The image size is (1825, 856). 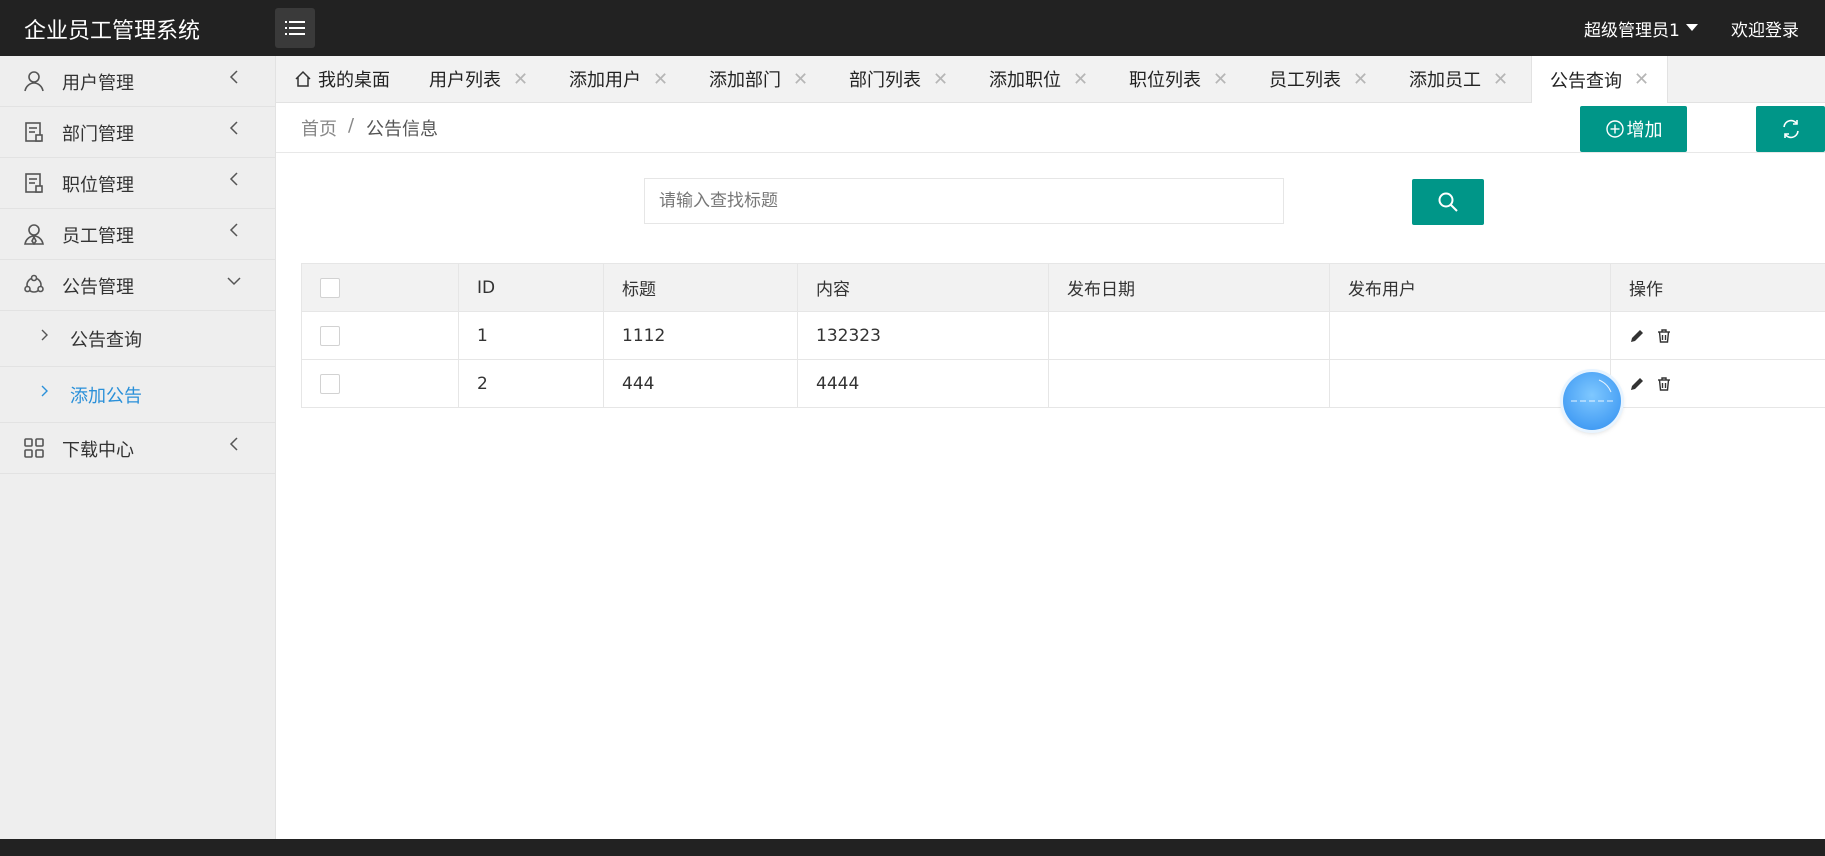 I want to click on home-icon, so click(x=303, y=78).